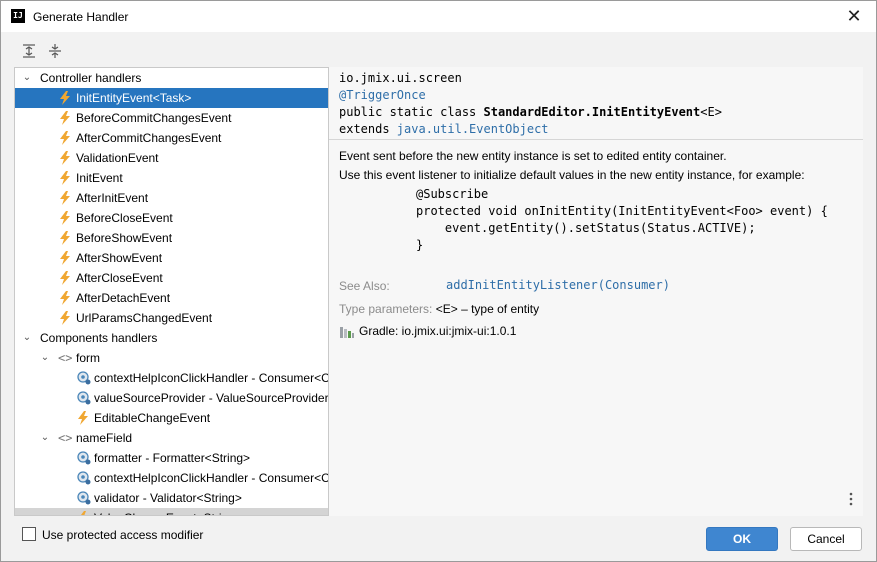 This screenshot has height=562, width=877. Describe the element at coordinates (851, 499) in the screenshot. I see `more-options-icon` at that location.